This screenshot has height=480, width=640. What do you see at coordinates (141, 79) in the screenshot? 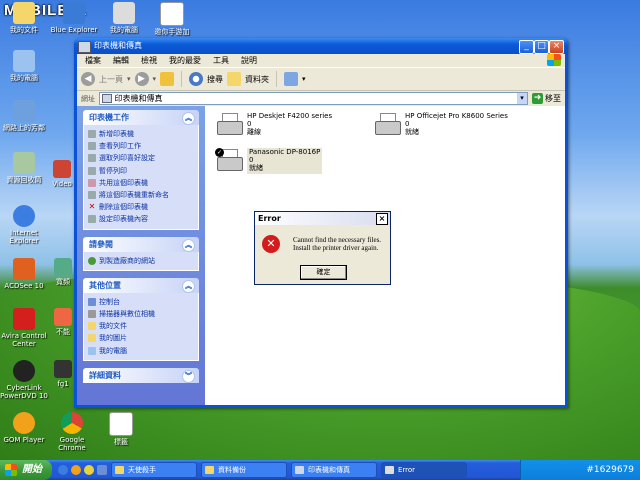
I see `forward-arrow-icon: ▶` at bounding box center [141, 79].